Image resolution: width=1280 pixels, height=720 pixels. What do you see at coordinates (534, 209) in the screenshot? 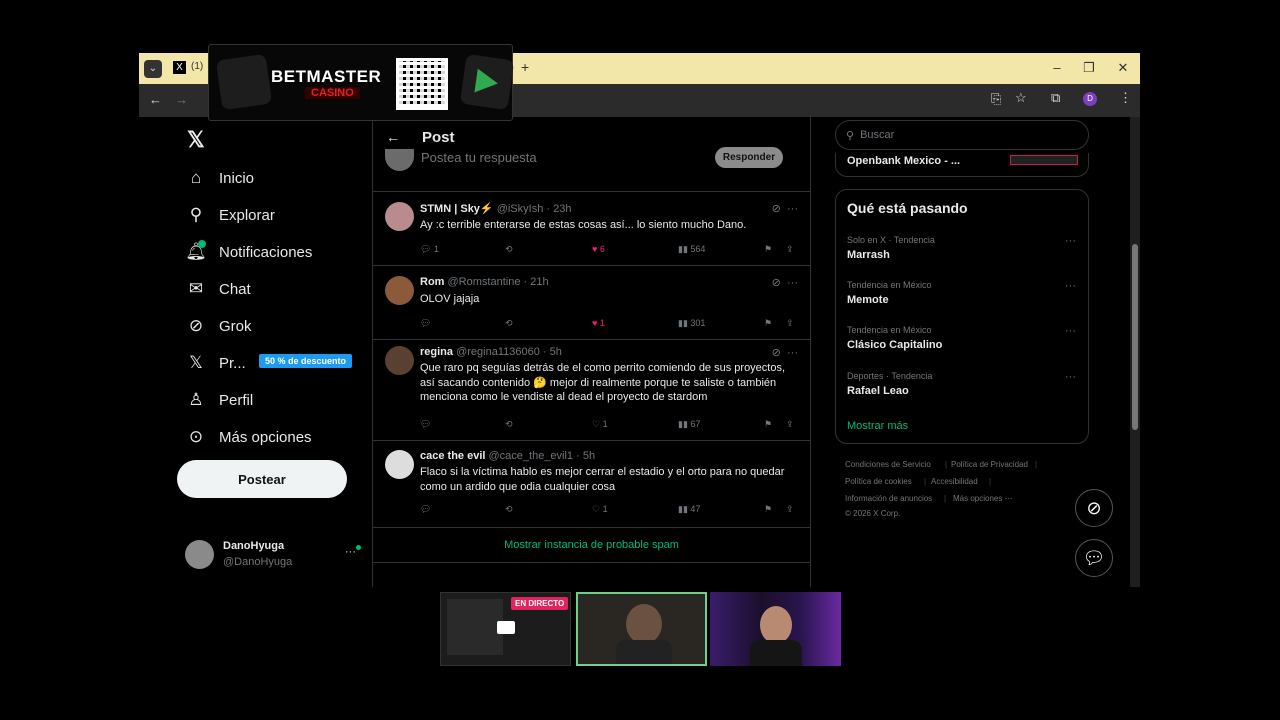
I see `author-handle: @iSkyIsh · 23h` at bounding box center [534, 209].